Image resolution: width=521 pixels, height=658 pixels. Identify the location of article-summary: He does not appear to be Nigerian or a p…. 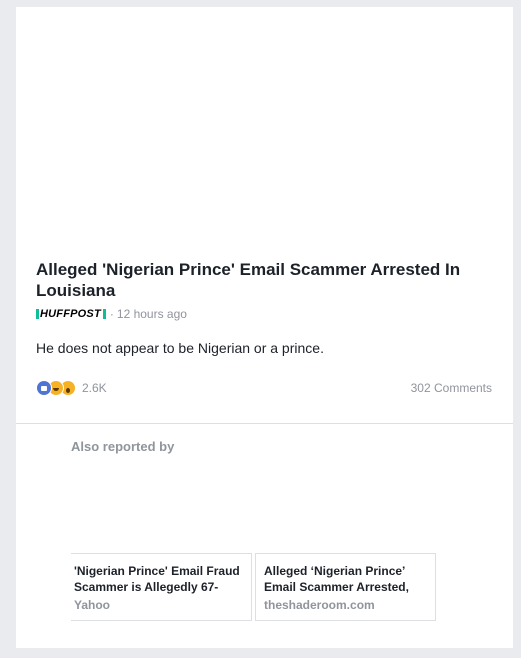
(180, 348).